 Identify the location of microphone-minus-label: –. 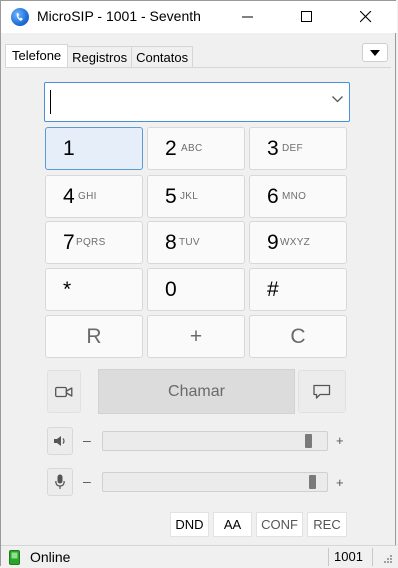
(87, 481).